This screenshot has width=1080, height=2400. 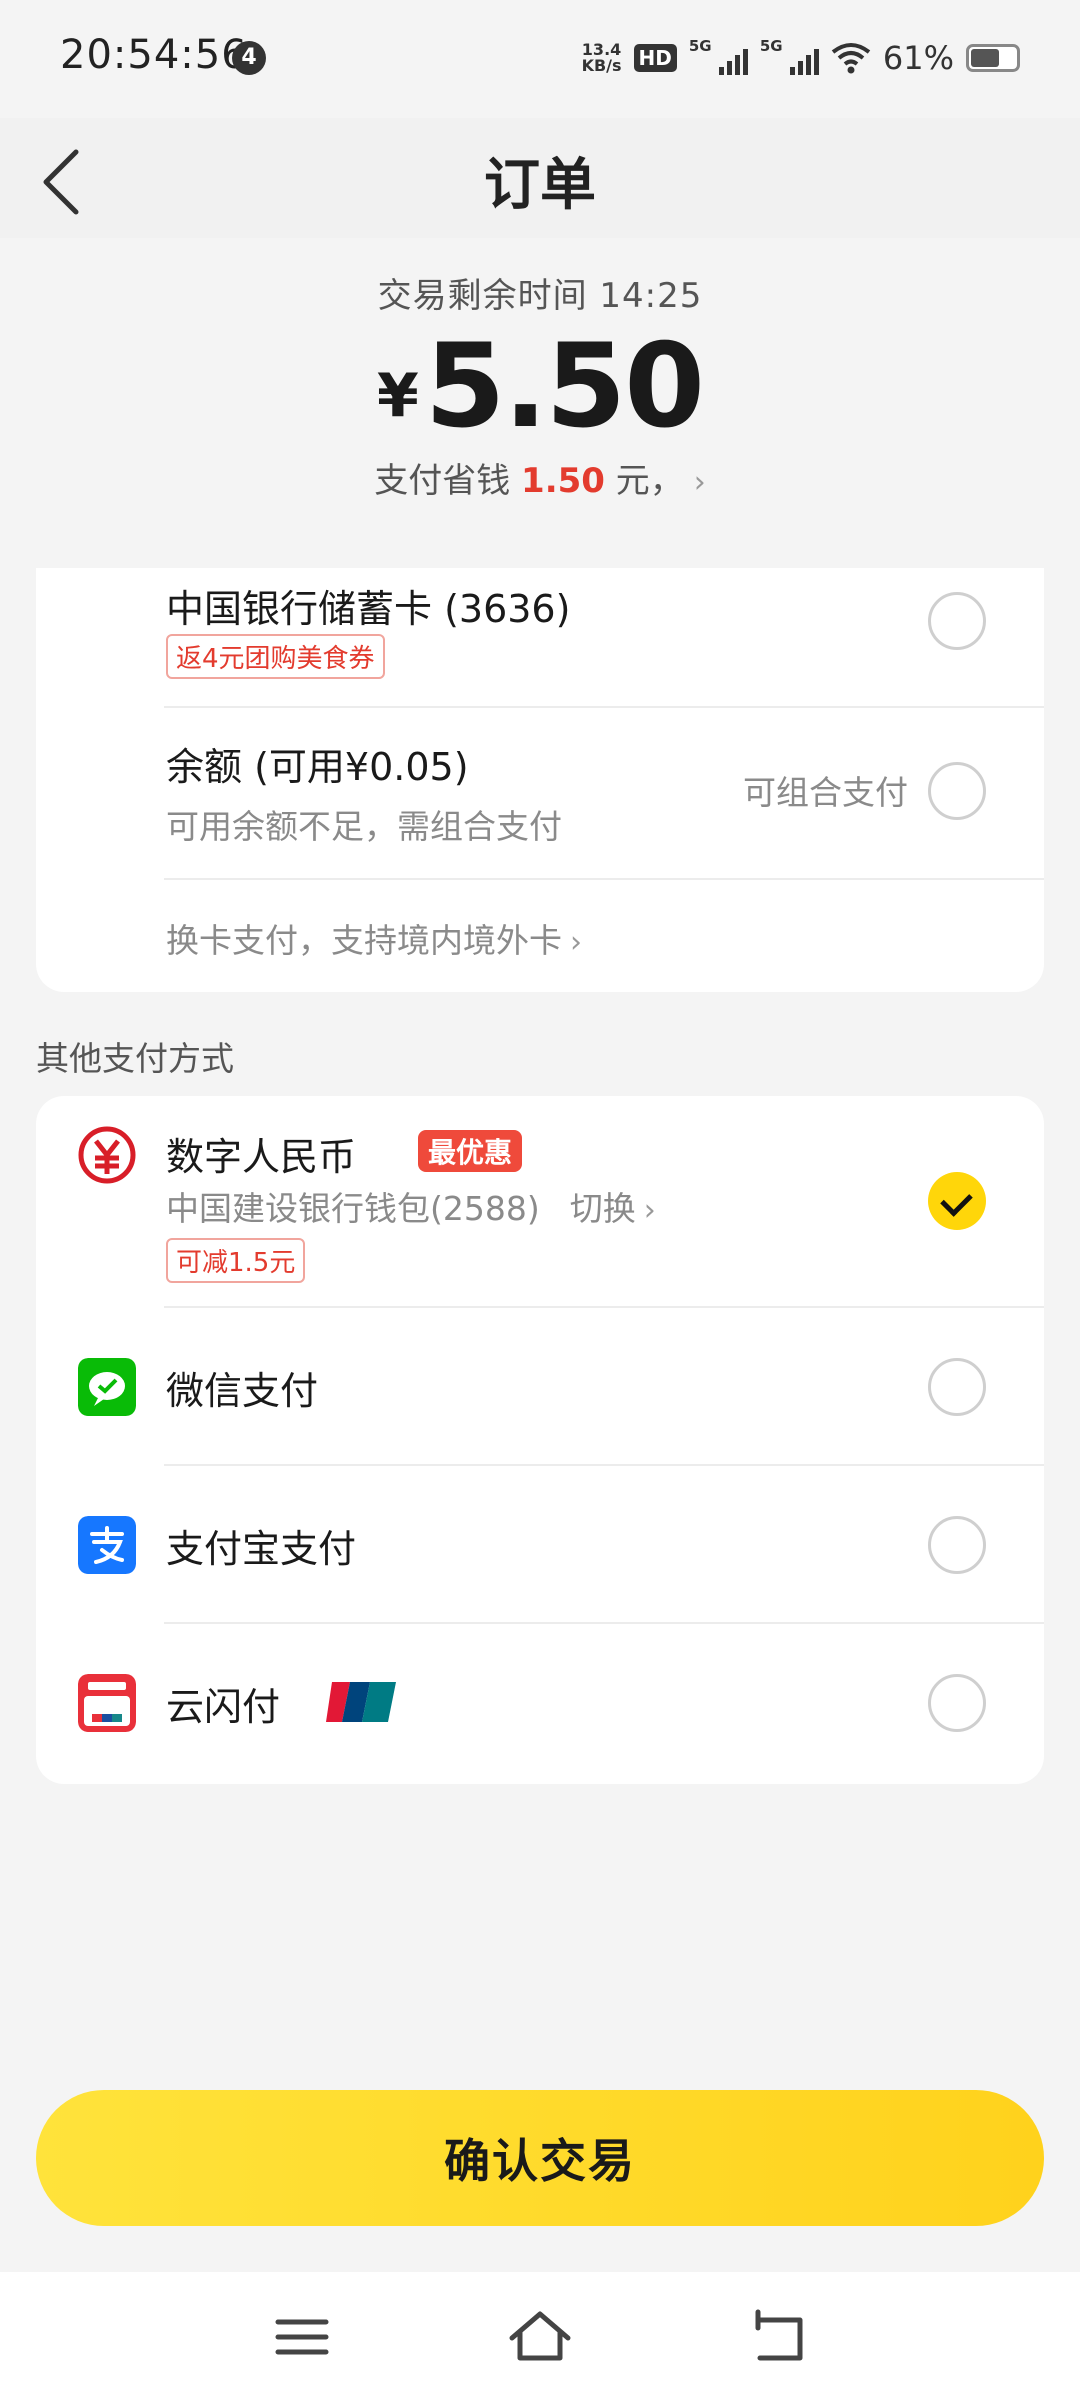 I want to click on bank-card-option: 中国银行储蓄卡 (3636) 返4元团购美食券, so click(x=540, y=638).